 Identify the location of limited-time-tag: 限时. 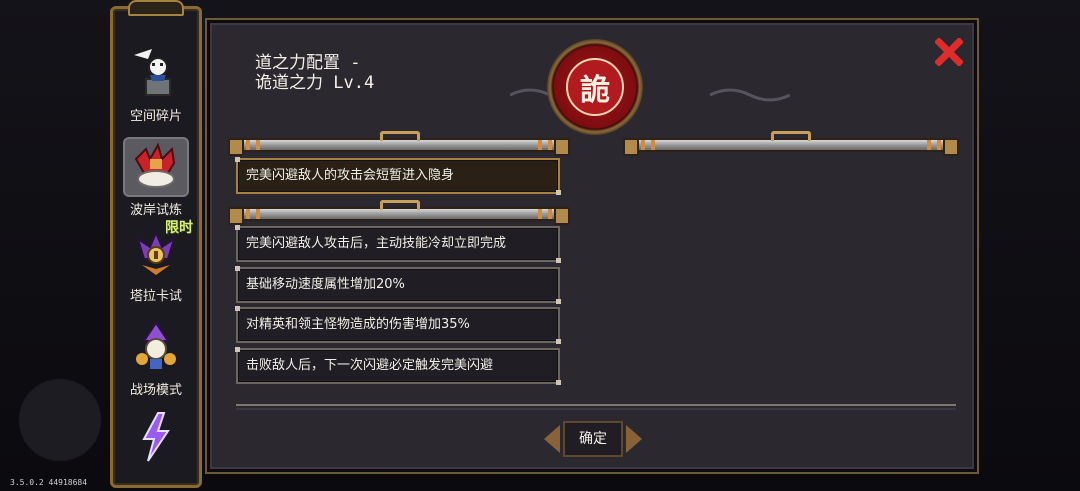
(179, 228).